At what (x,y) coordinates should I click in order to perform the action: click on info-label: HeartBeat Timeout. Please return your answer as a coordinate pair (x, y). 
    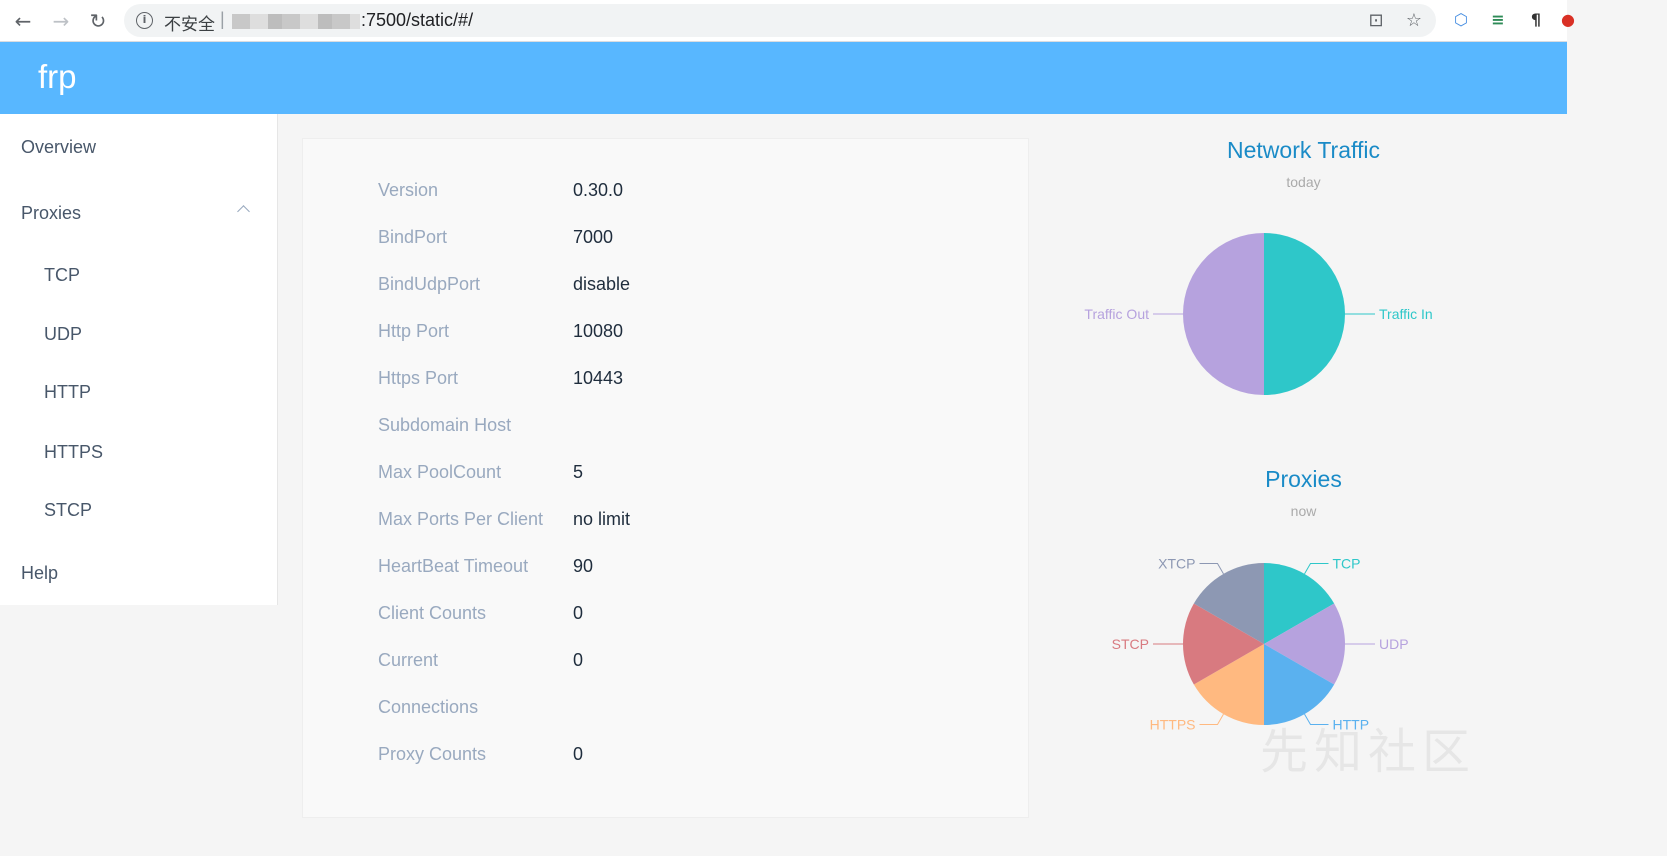
    Looking at the image, I should click on (453, 566).